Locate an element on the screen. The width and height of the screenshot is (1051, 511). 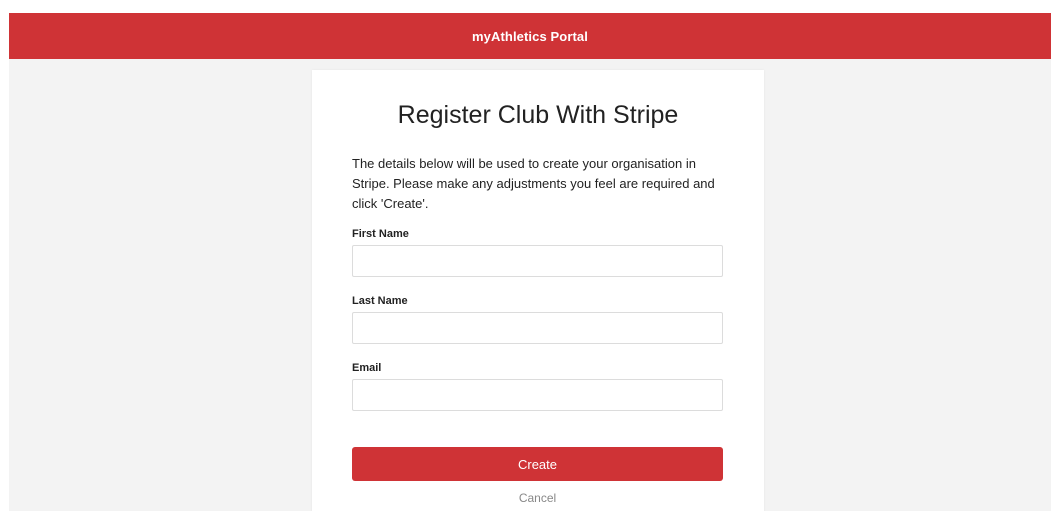
email-group: Email is located at coordinates (538, 386).